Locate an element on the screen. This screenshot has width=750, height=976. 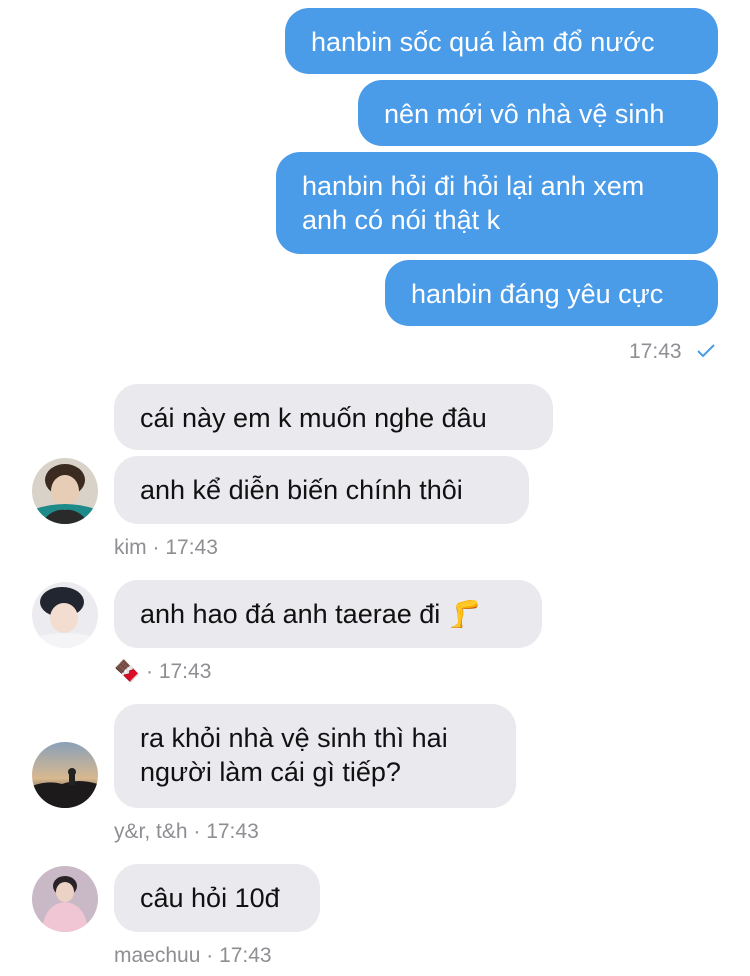
outgoing-meta: 17:43 is located at coordinates (672, 352).